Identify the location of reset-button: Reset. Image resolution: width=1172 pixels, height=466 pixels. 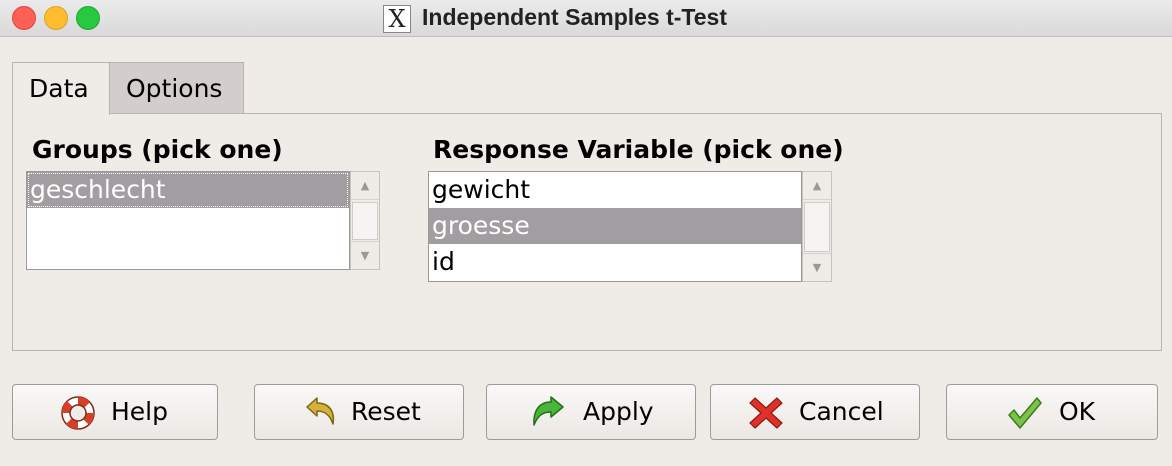
(359, 412).